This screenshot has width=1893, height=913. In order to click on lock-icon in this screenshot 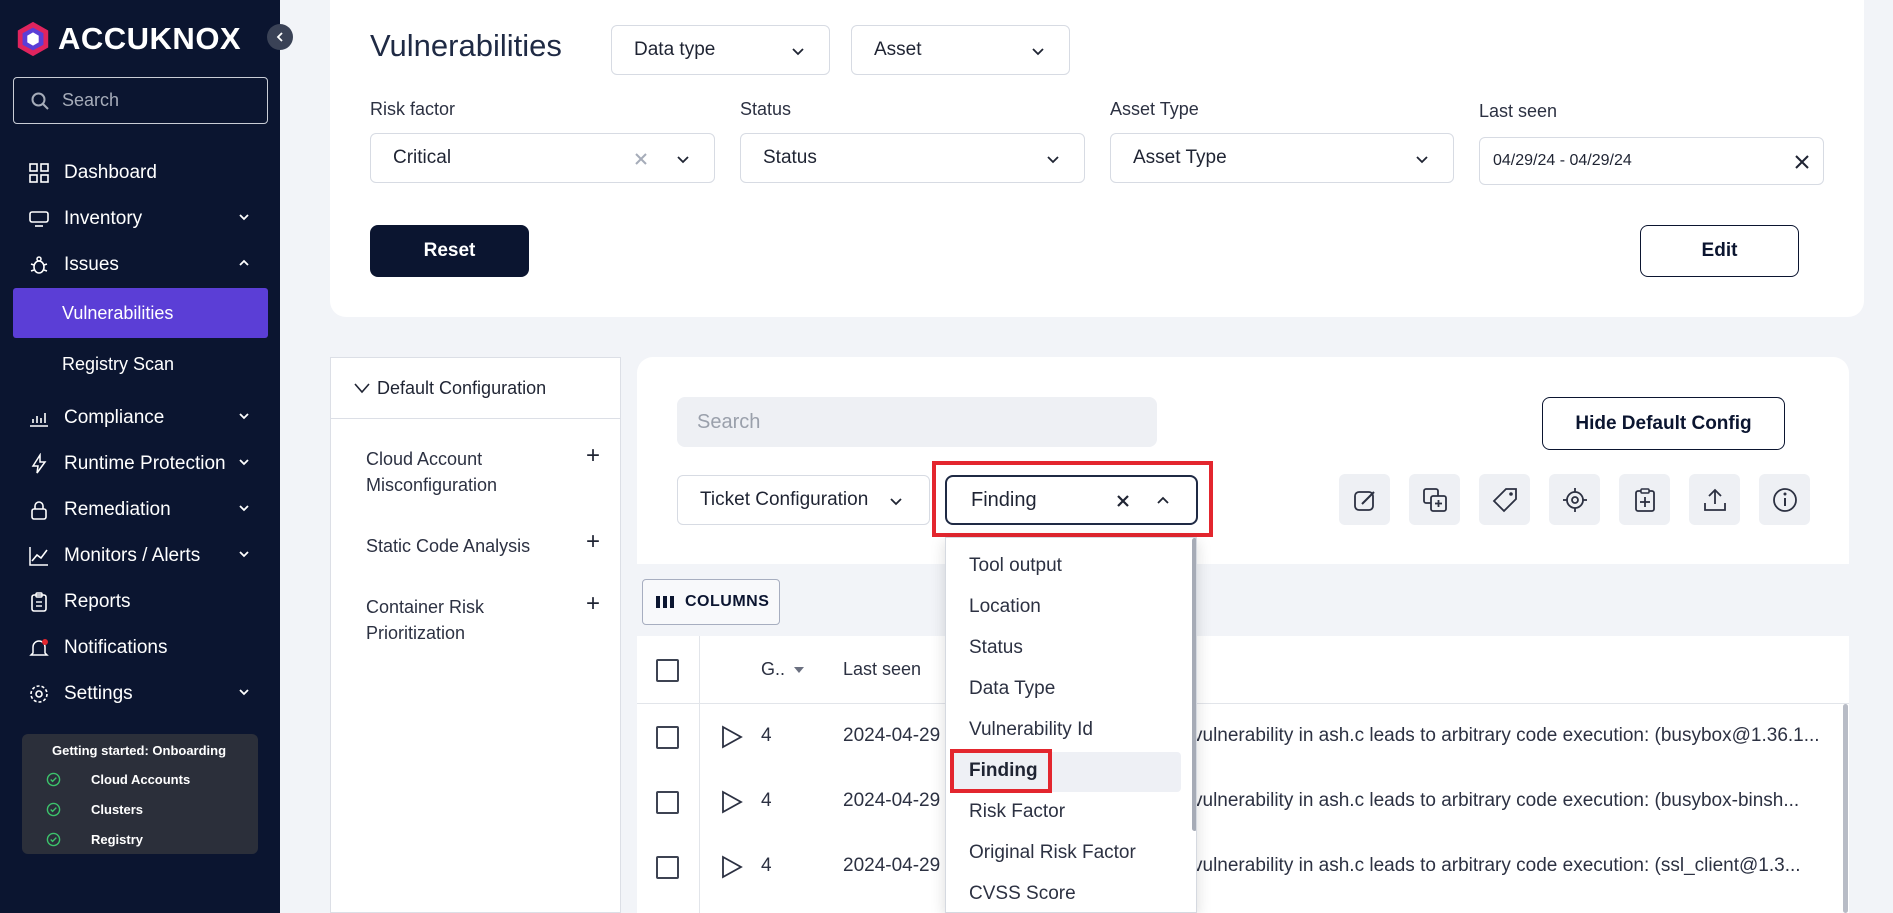, I will do `click(39, 510)`.